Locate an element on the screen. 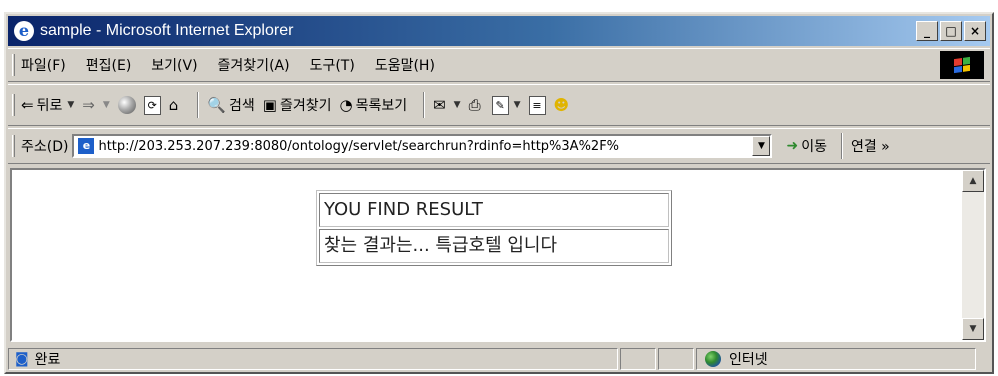 Image resolution: width=998 pixels, height=376 pixels. search-label: 검색 is located at coordinates (241, 106).